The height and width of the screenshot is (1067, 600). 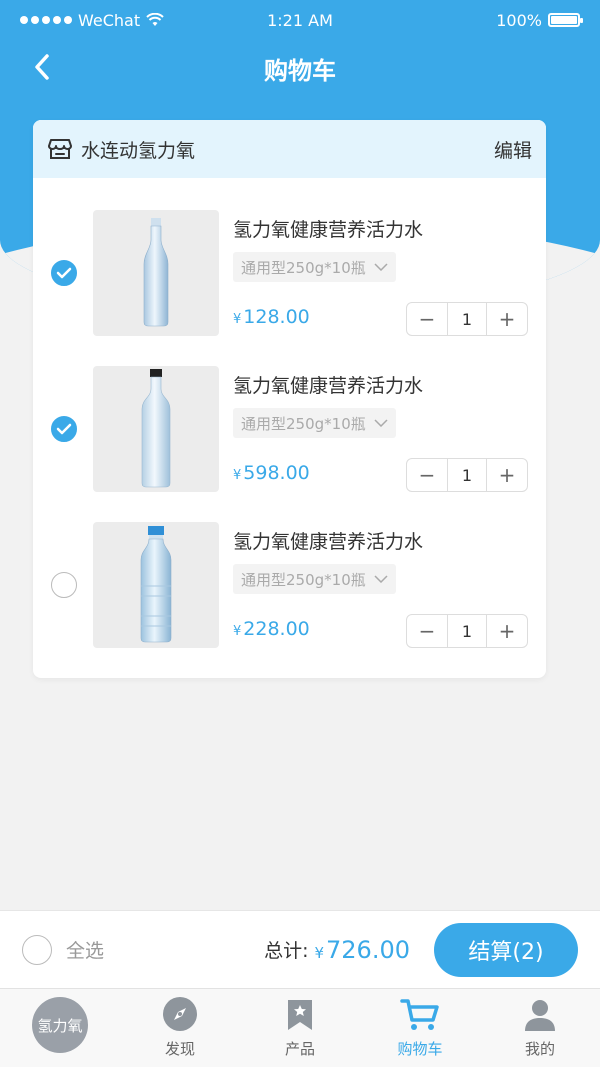 What do you see at coordinates (420, 1049) in the screenshot?
I see `tab-label: 购物车` at bounding box center [420, 1049].